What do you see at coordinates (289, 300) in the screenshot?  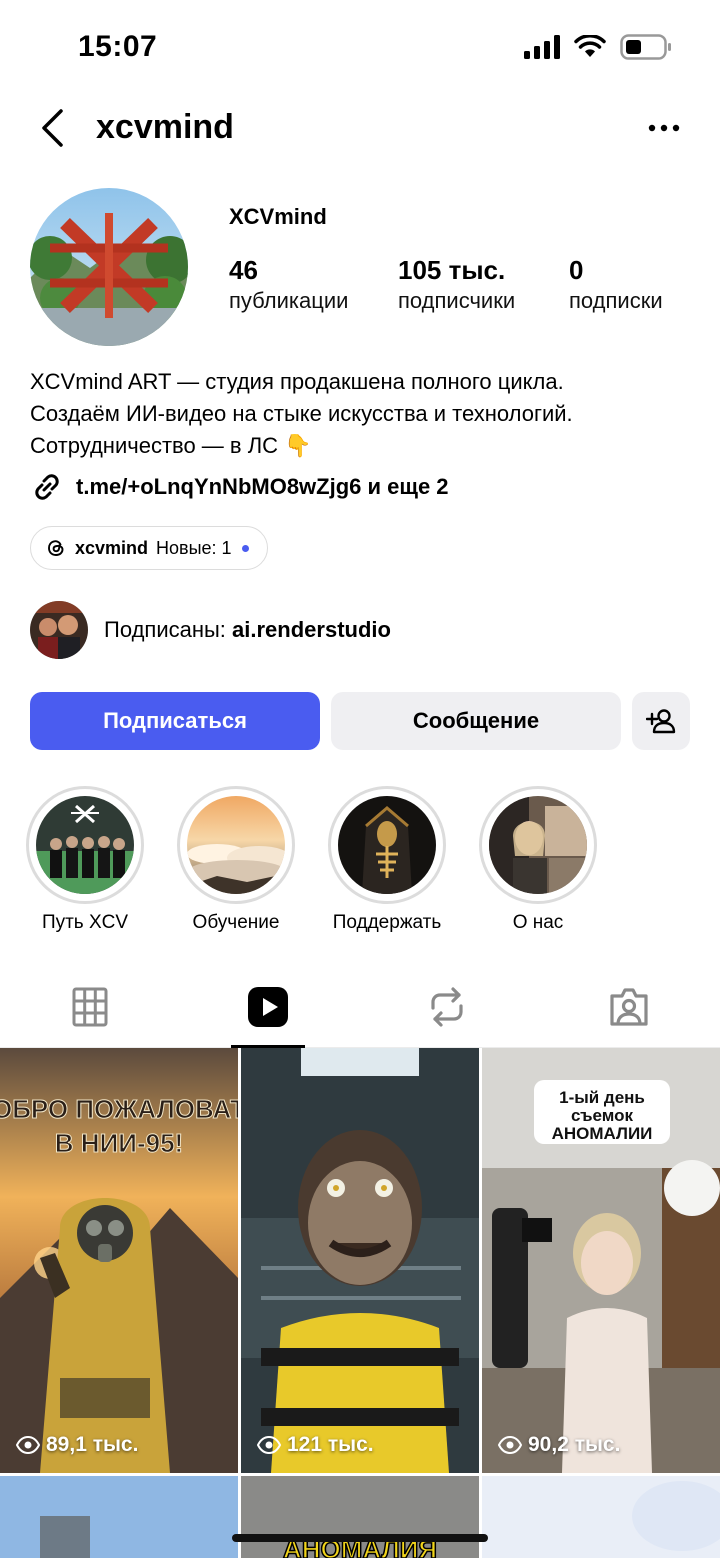 I see `stat-posts-label: публикации` at bounding box center [289, 300].